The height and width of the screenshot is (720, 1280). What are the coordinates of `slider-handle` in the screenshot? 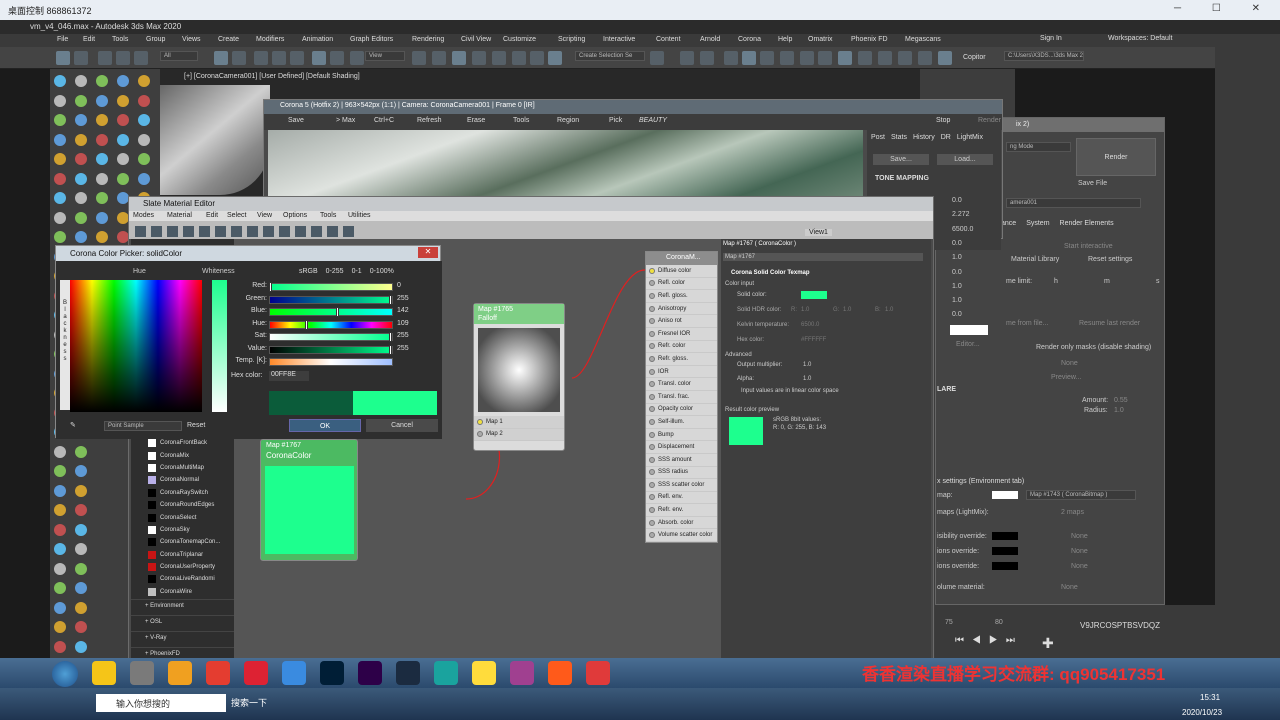 It's located at (306, 324).